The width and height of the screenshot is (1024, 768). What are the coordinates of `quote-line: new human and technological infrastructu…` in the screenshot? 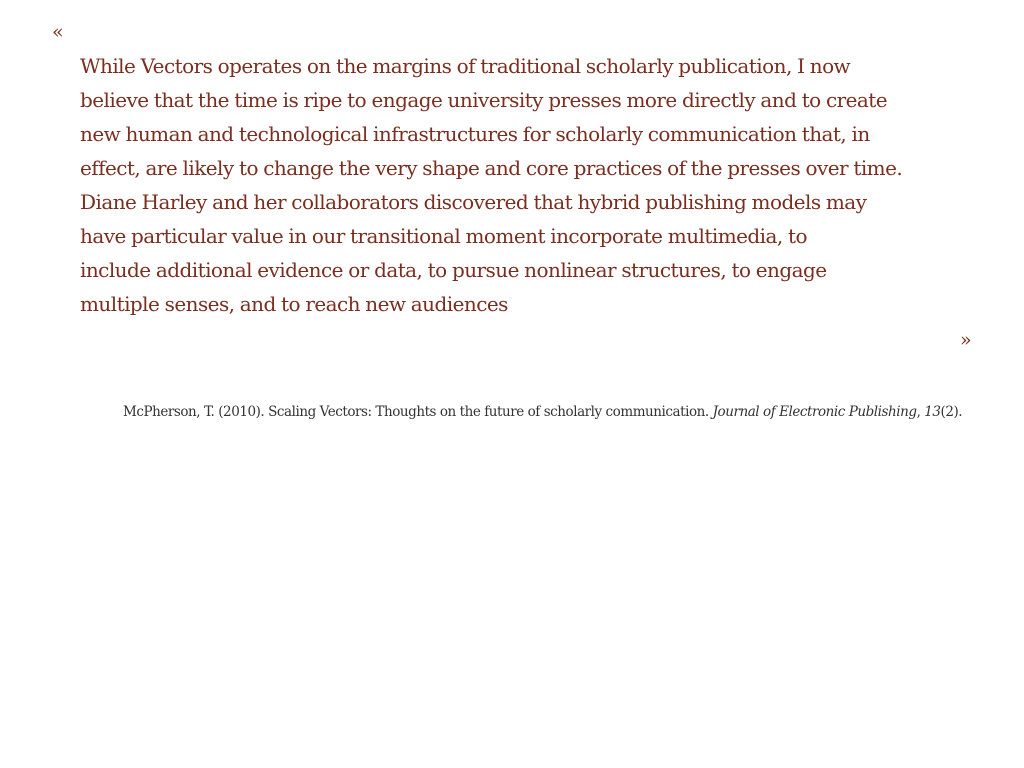 It's located at (475, 134).